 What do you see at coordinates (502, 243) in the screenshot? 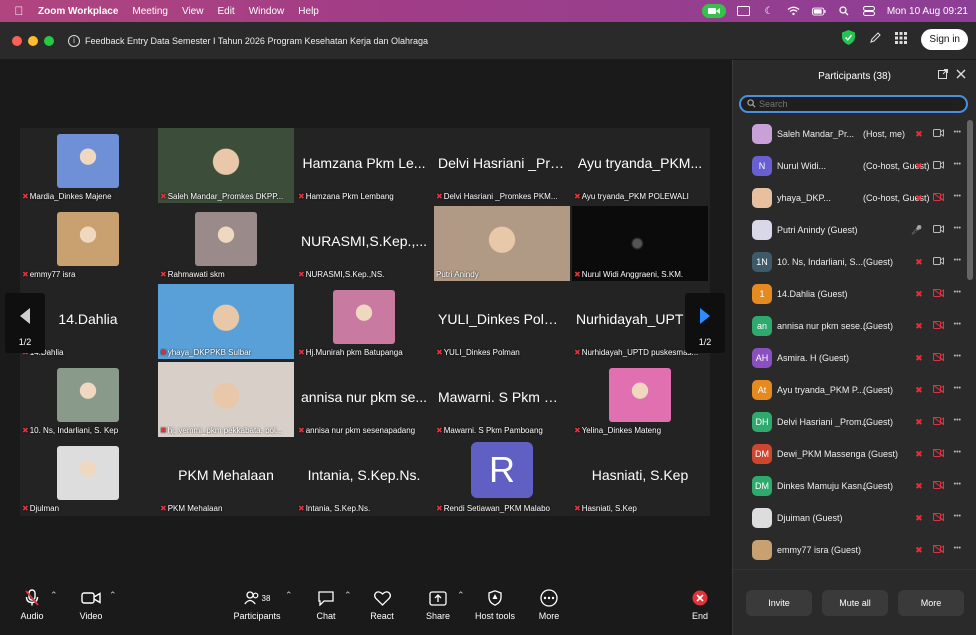
I see `video-tile: Putri Anindy` at bounding box center [502, 243].